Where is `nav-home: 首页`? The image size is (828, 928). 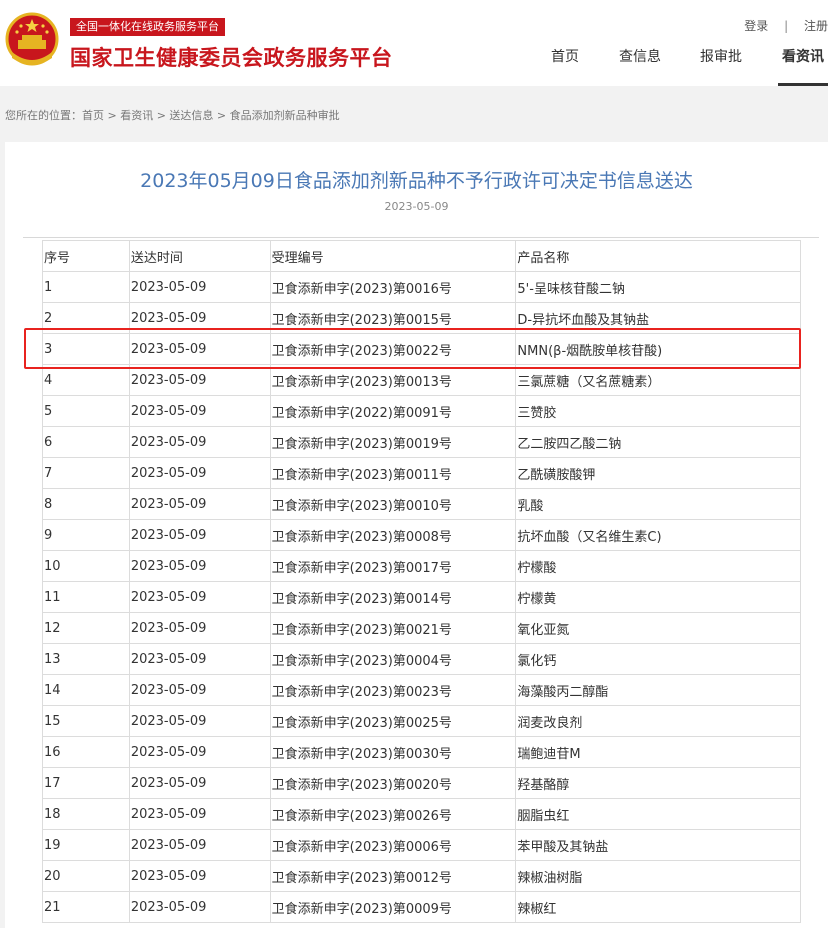 nav-home: 首页 is located at coordinates (565, 66).